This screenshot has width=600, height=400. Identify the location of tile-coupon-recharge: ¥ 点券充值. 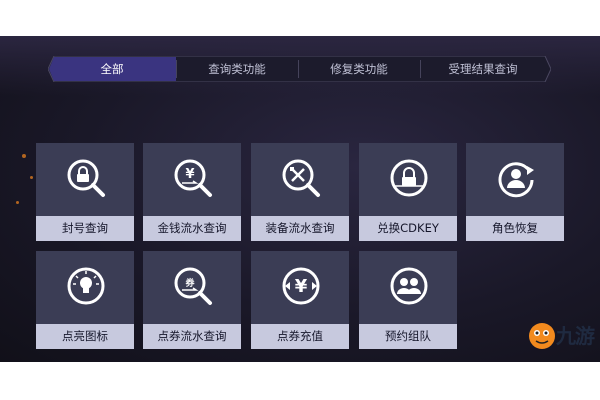
(300, 300).